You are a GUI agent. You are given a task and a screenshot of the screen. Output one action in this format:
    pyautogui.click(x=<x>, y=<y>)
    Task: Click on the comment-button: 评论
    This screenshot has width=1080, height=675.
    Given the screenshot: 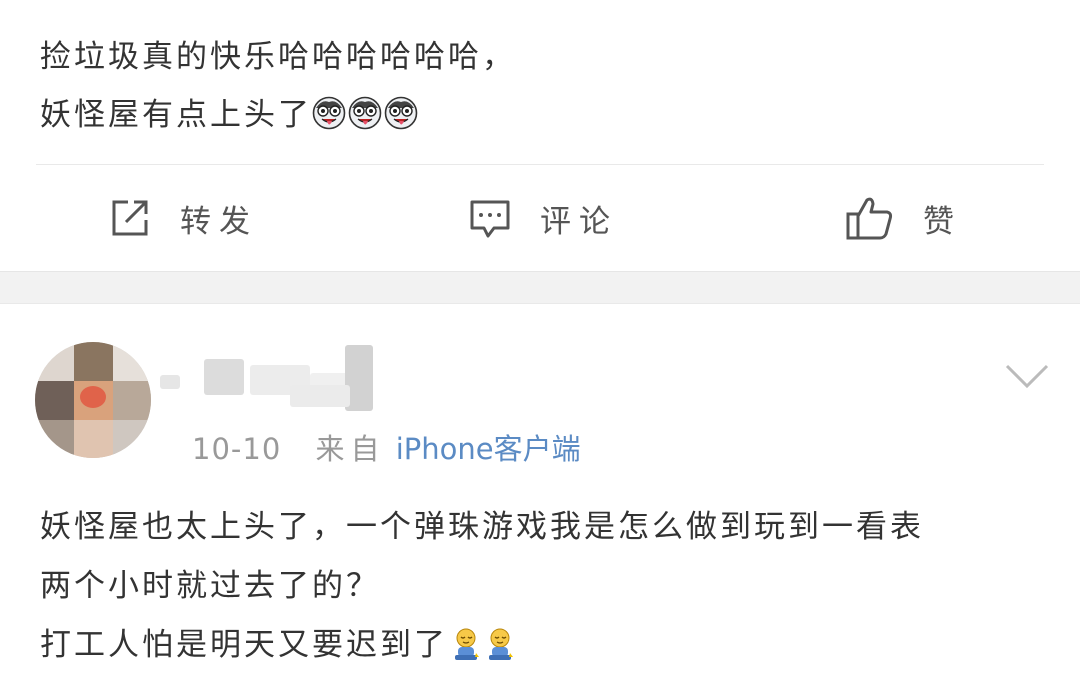 What is the action you would take?
    pyautogui.click(x=543, y=218)
    